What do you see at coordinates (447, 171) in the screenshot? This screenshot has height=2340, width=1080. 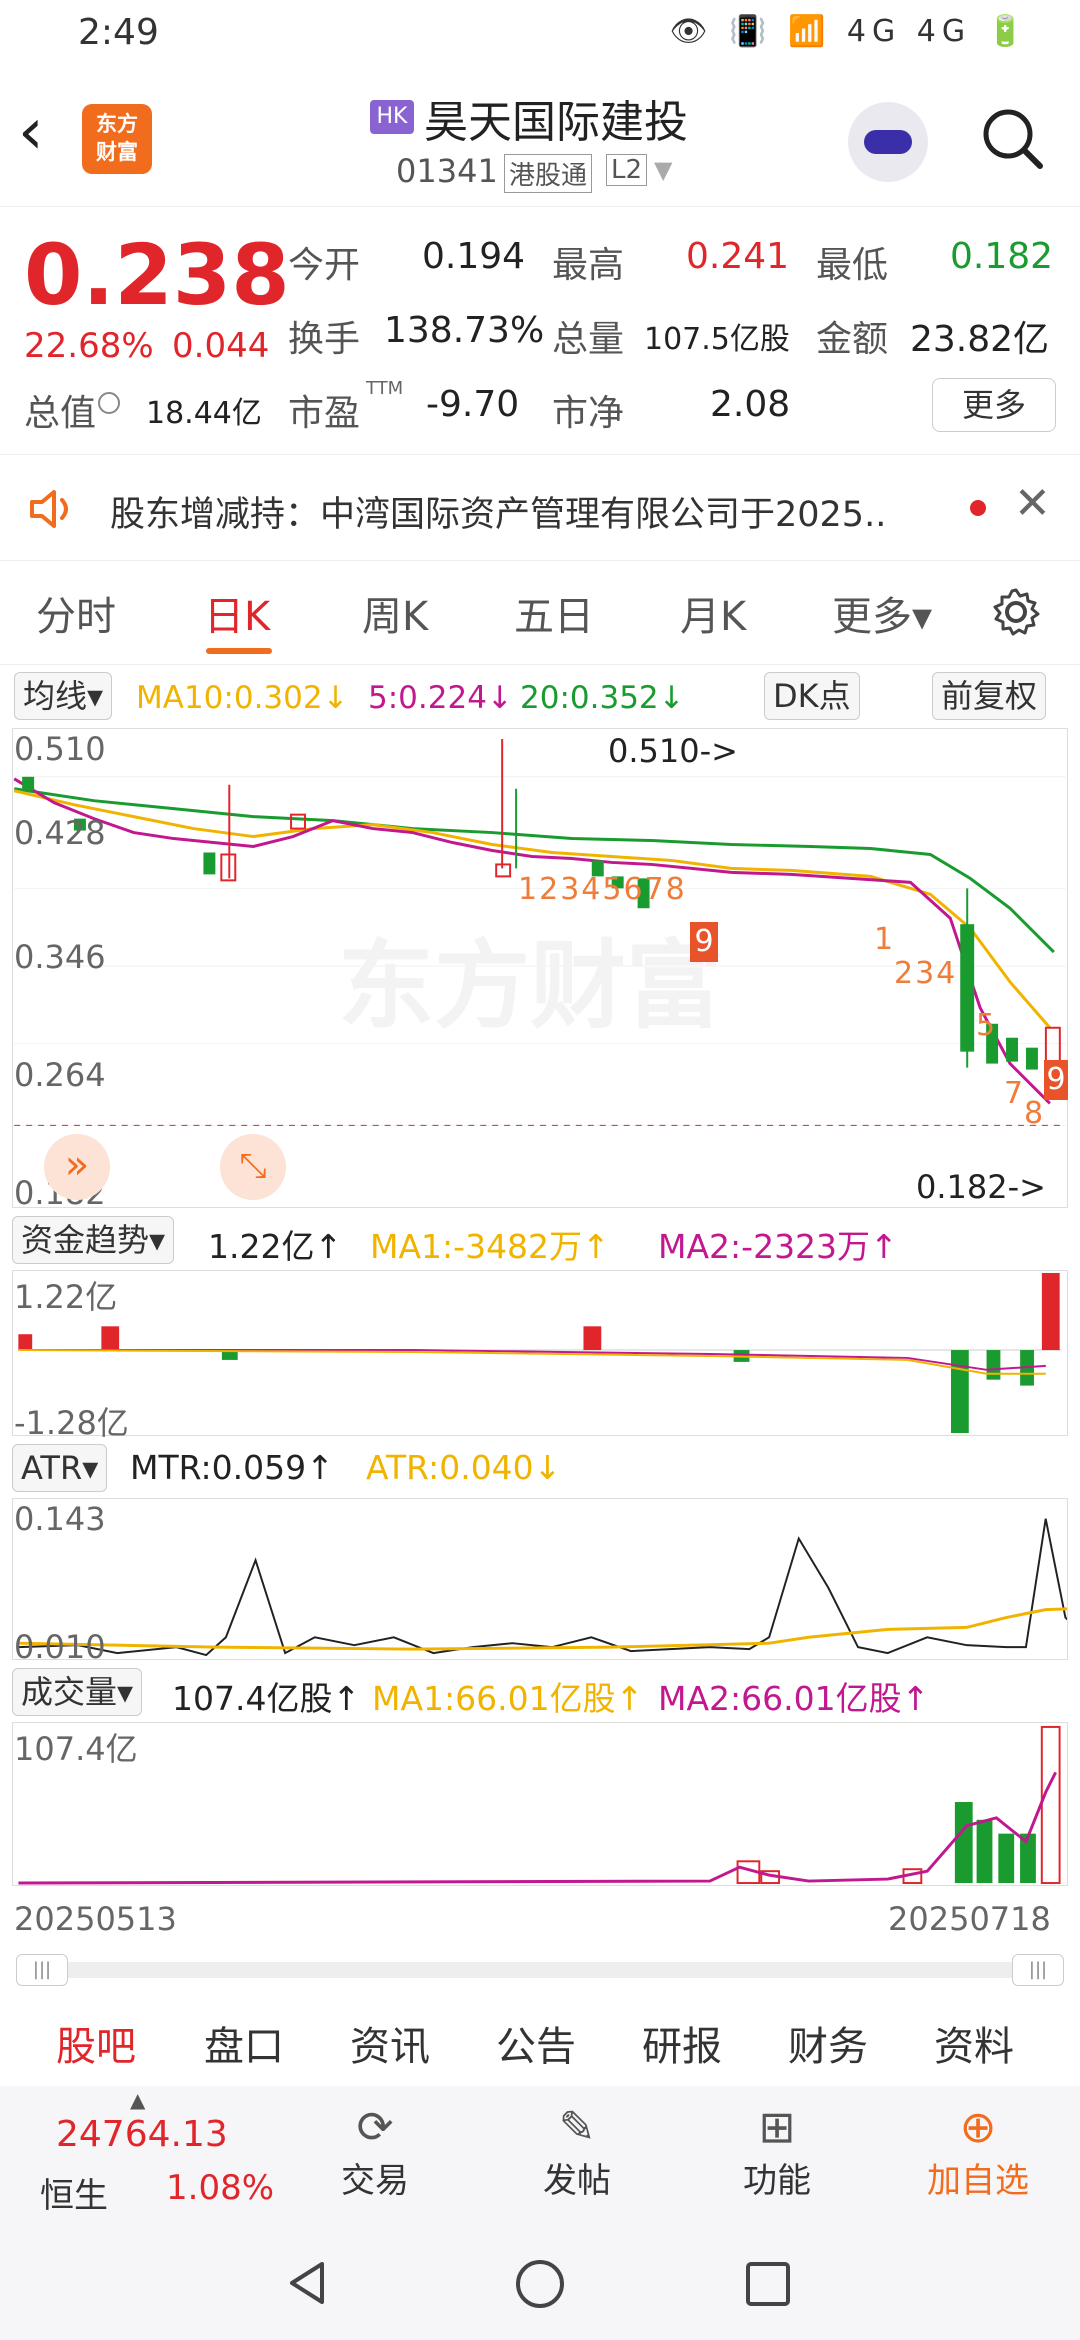 I see `stock-code: 01341` at bounding box center [447, 171].